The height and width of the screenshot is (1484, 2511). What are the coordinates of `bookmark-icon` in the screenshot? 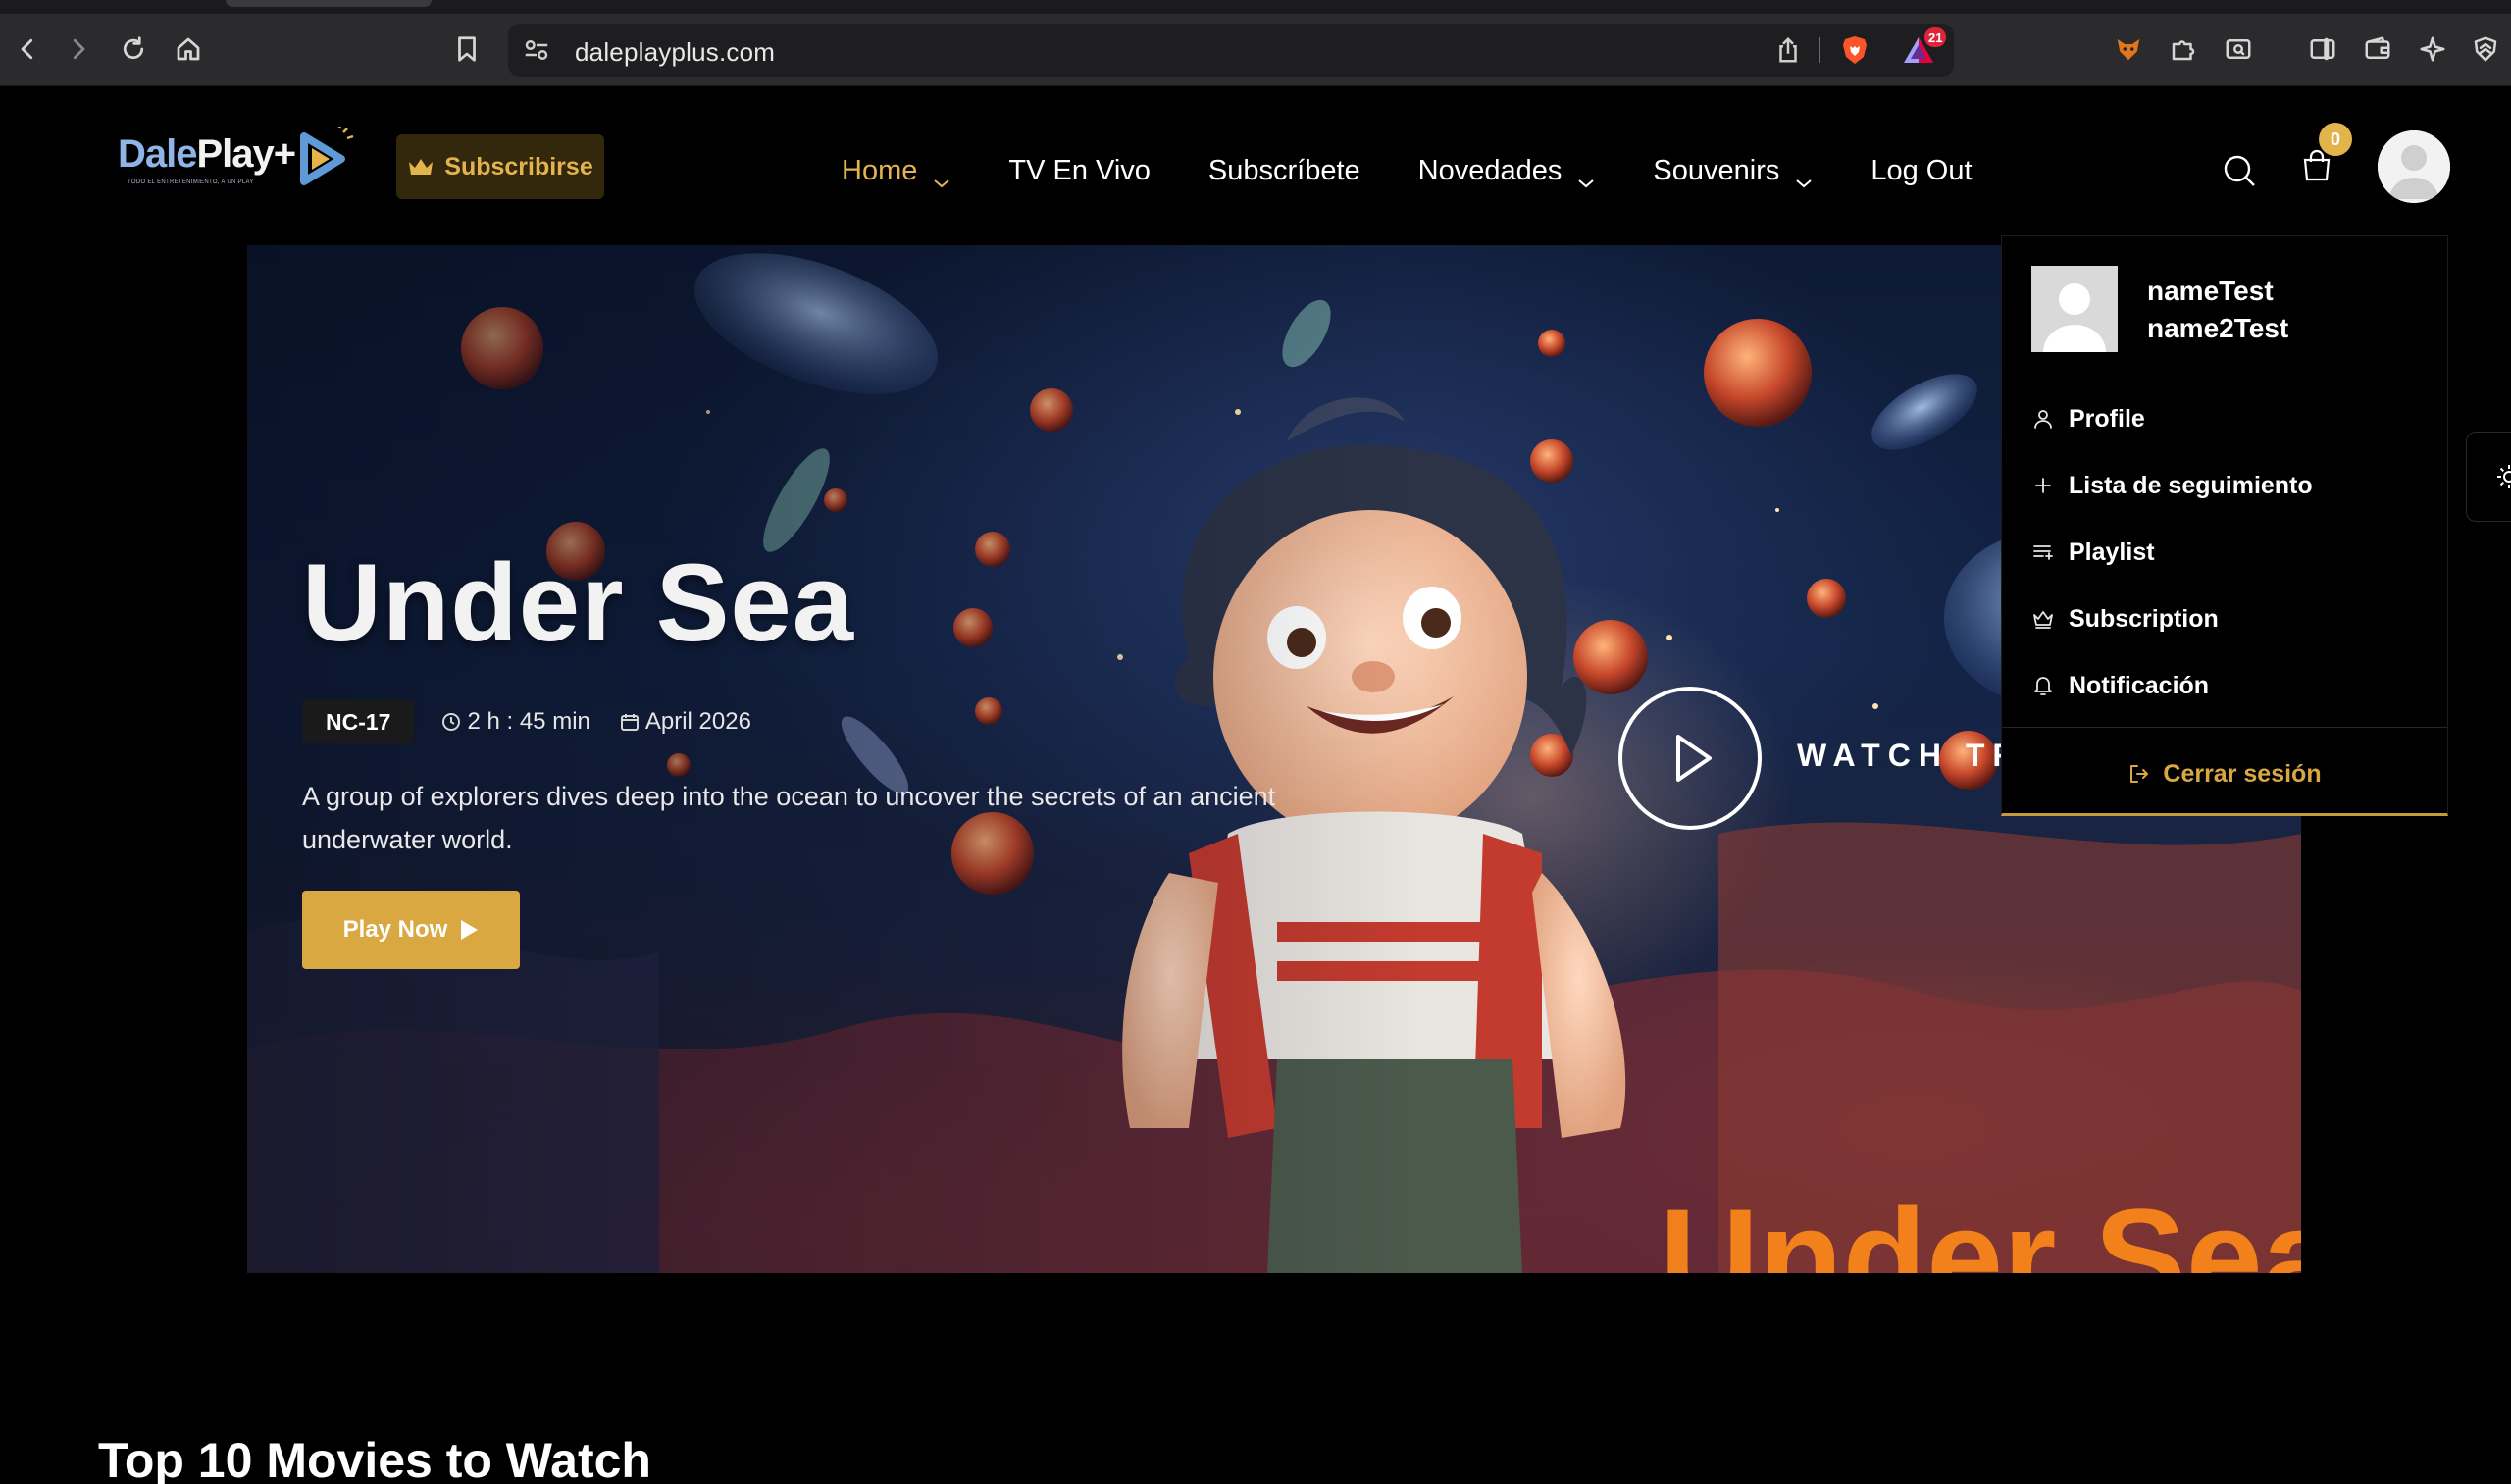 It's located at (467, 49).